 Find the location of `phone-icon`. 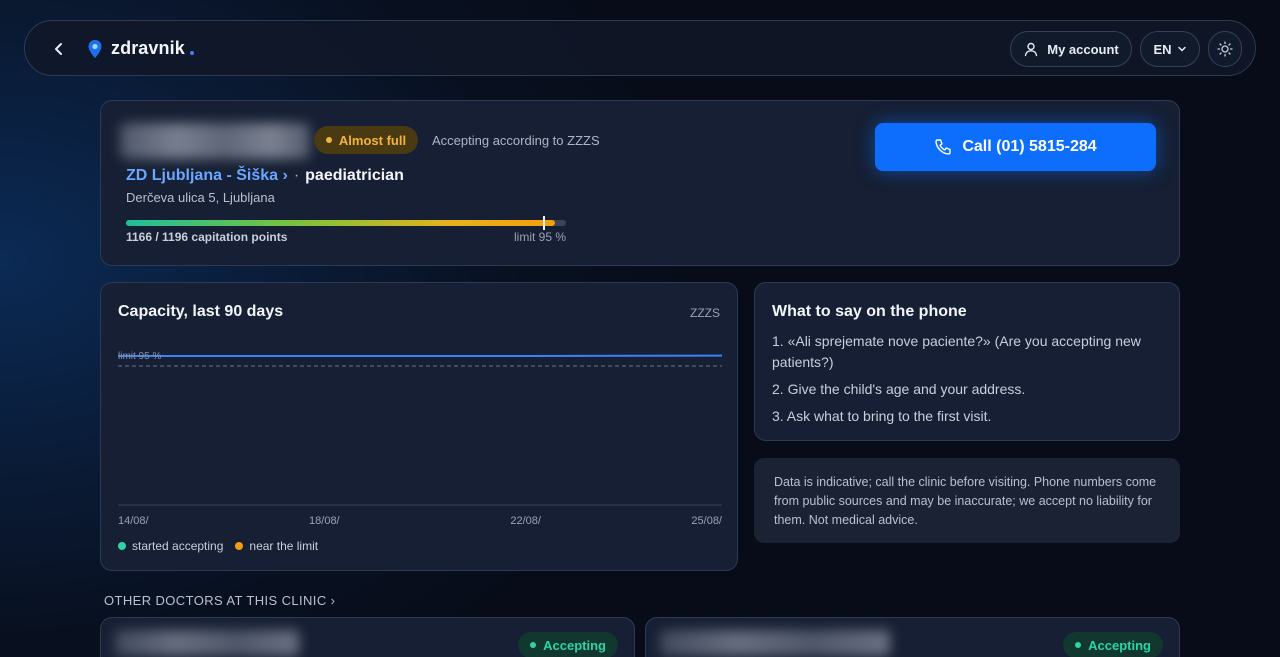

phone-icon is located at coordinates (943, 147).